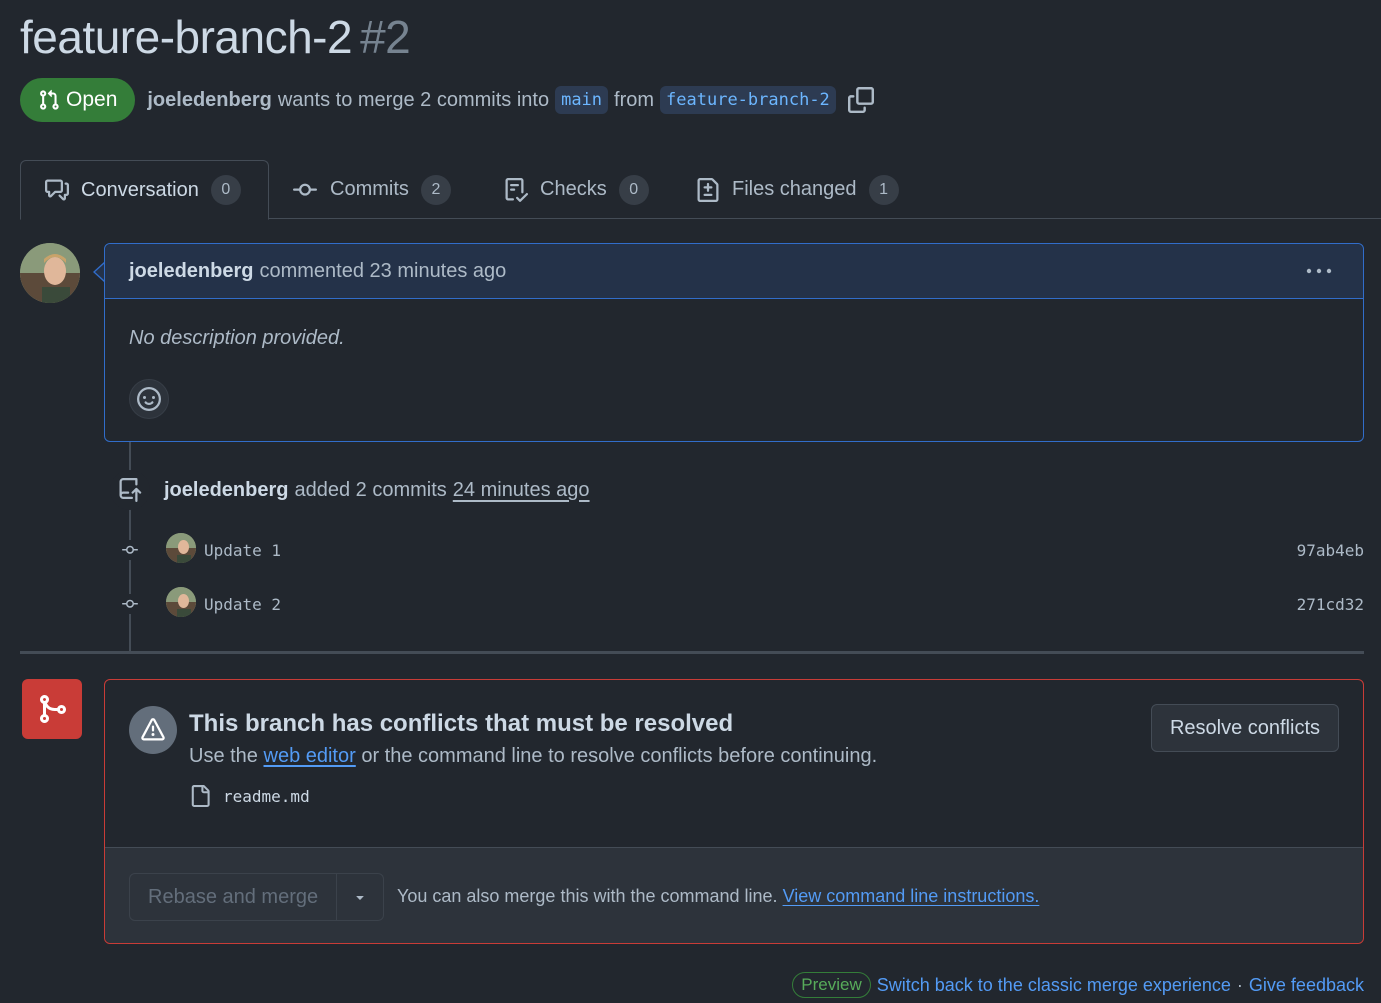 The image size is (1381, 1003). What do you see at coordinates (748, 100) in the screenshot?
I see `head-branch-tag: feature-branch-2` at bounding box center [748, 100].